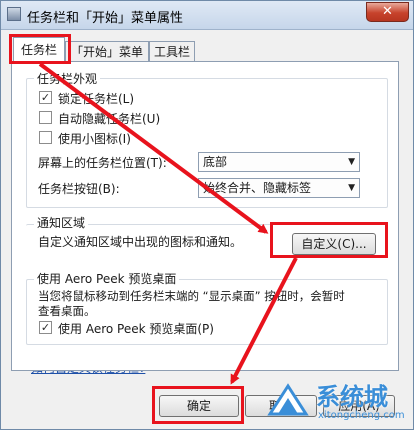 The width and height of the screenshot is (414, 430). What do you see at coordinates (352, 397) in the screenshot?
I see `watermark-title: 系统城` at bounding box center [352, 397].